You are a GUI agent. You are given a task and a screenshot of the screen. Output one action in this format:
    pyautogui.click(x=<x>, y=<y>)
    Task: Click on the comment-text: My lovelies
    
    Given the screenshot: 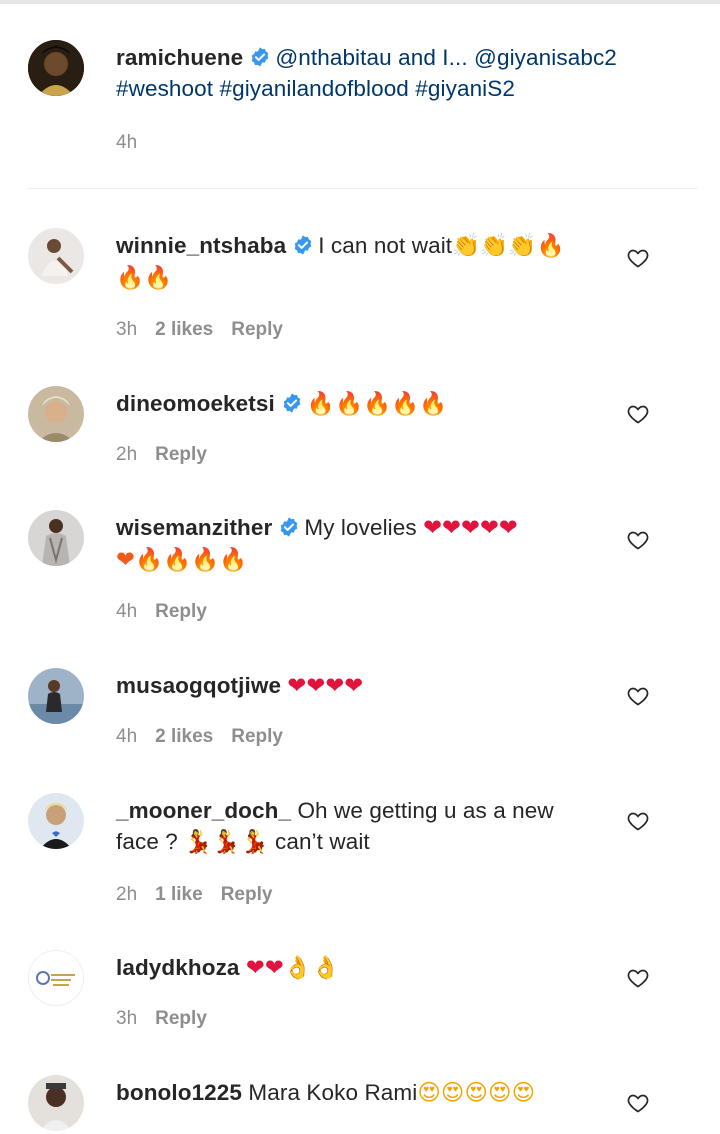 What is the action you would take?
    pyautogui.click(x=360, y=527)
    